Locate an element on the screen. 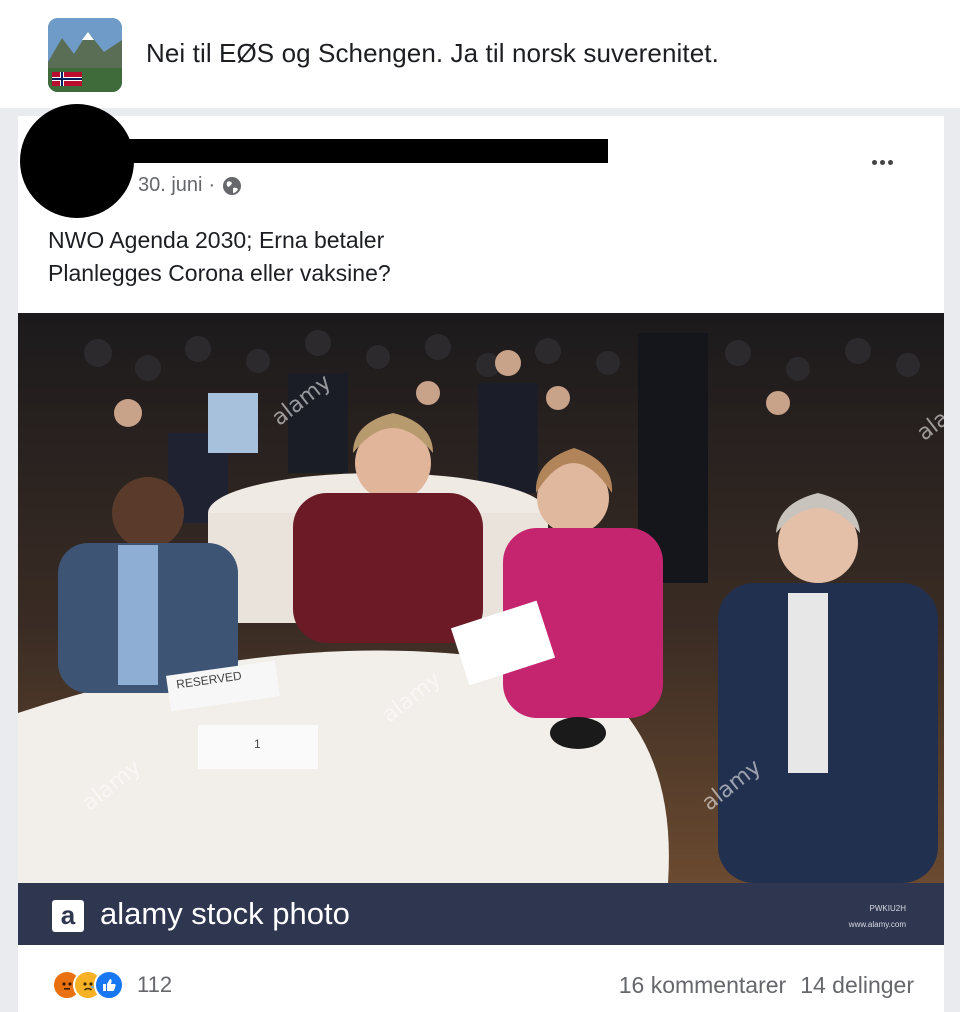 The image size is (960, 1012). comments-count-link: 16 kommentarer is located at coordinates (702, 985).